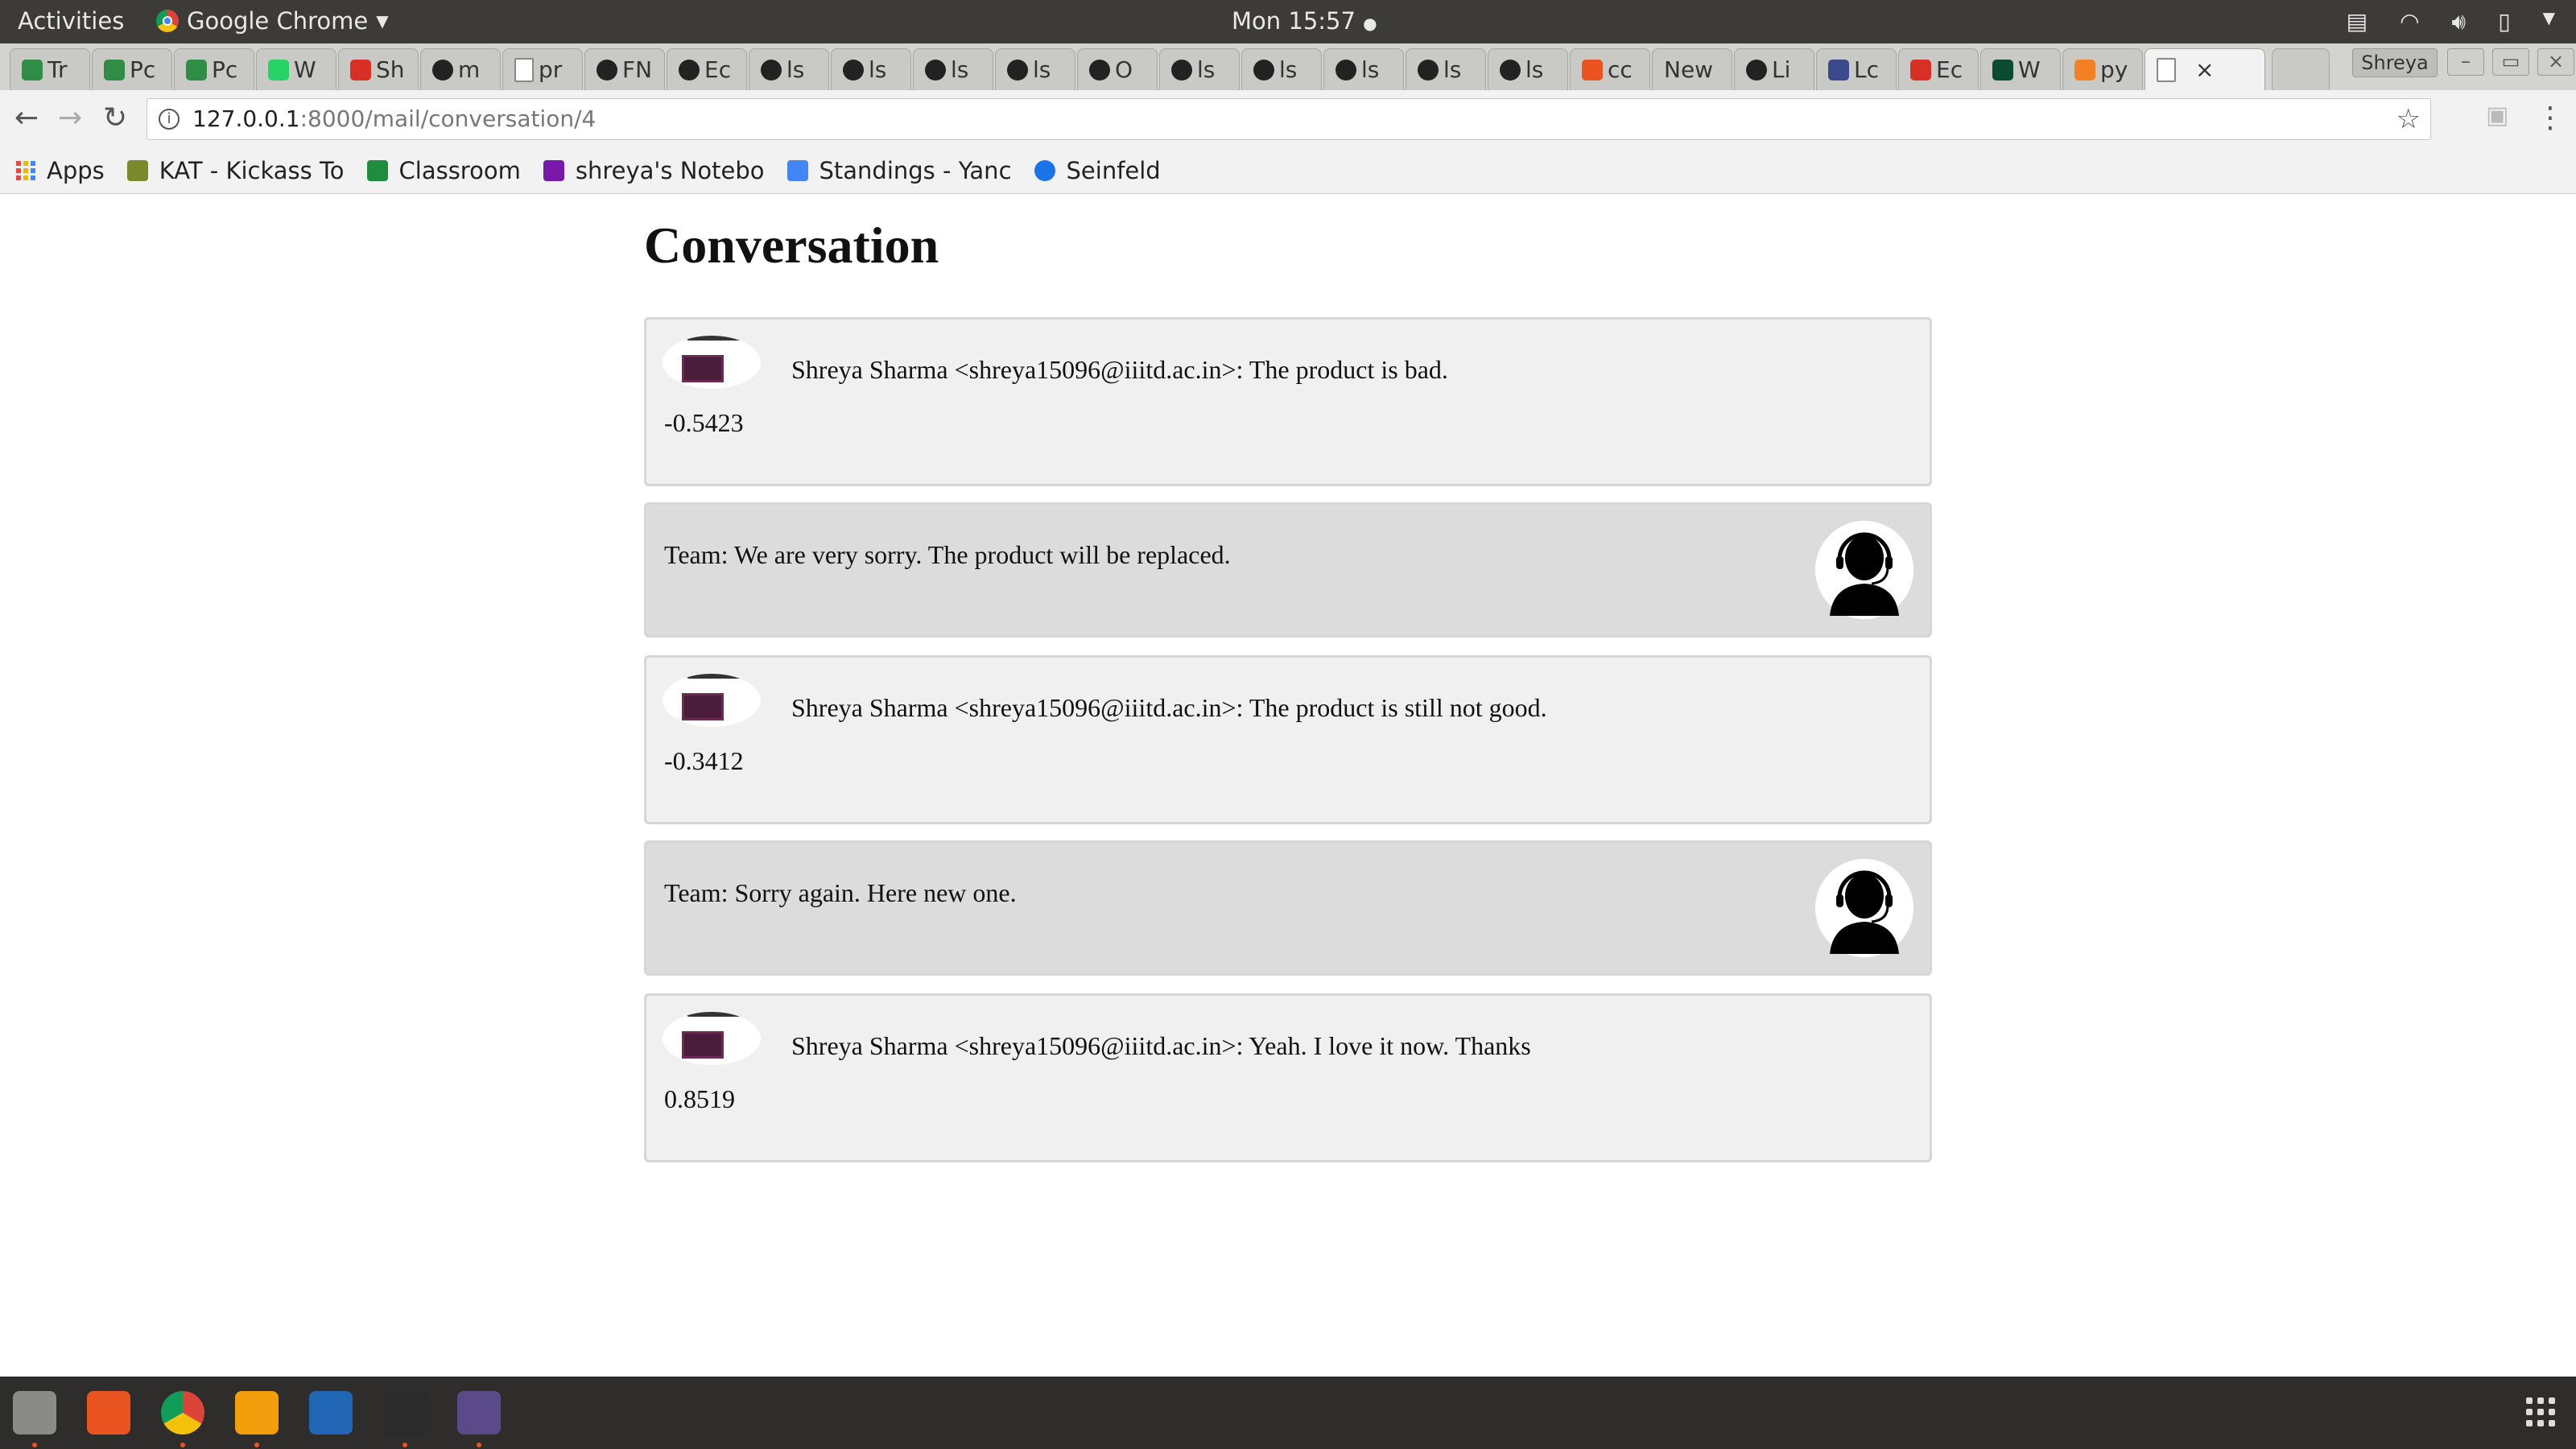 Image resolution: width=2576 pixels, height=1449 pixels. I want to click on forward-arrow-icon: →, so click(70, 117).